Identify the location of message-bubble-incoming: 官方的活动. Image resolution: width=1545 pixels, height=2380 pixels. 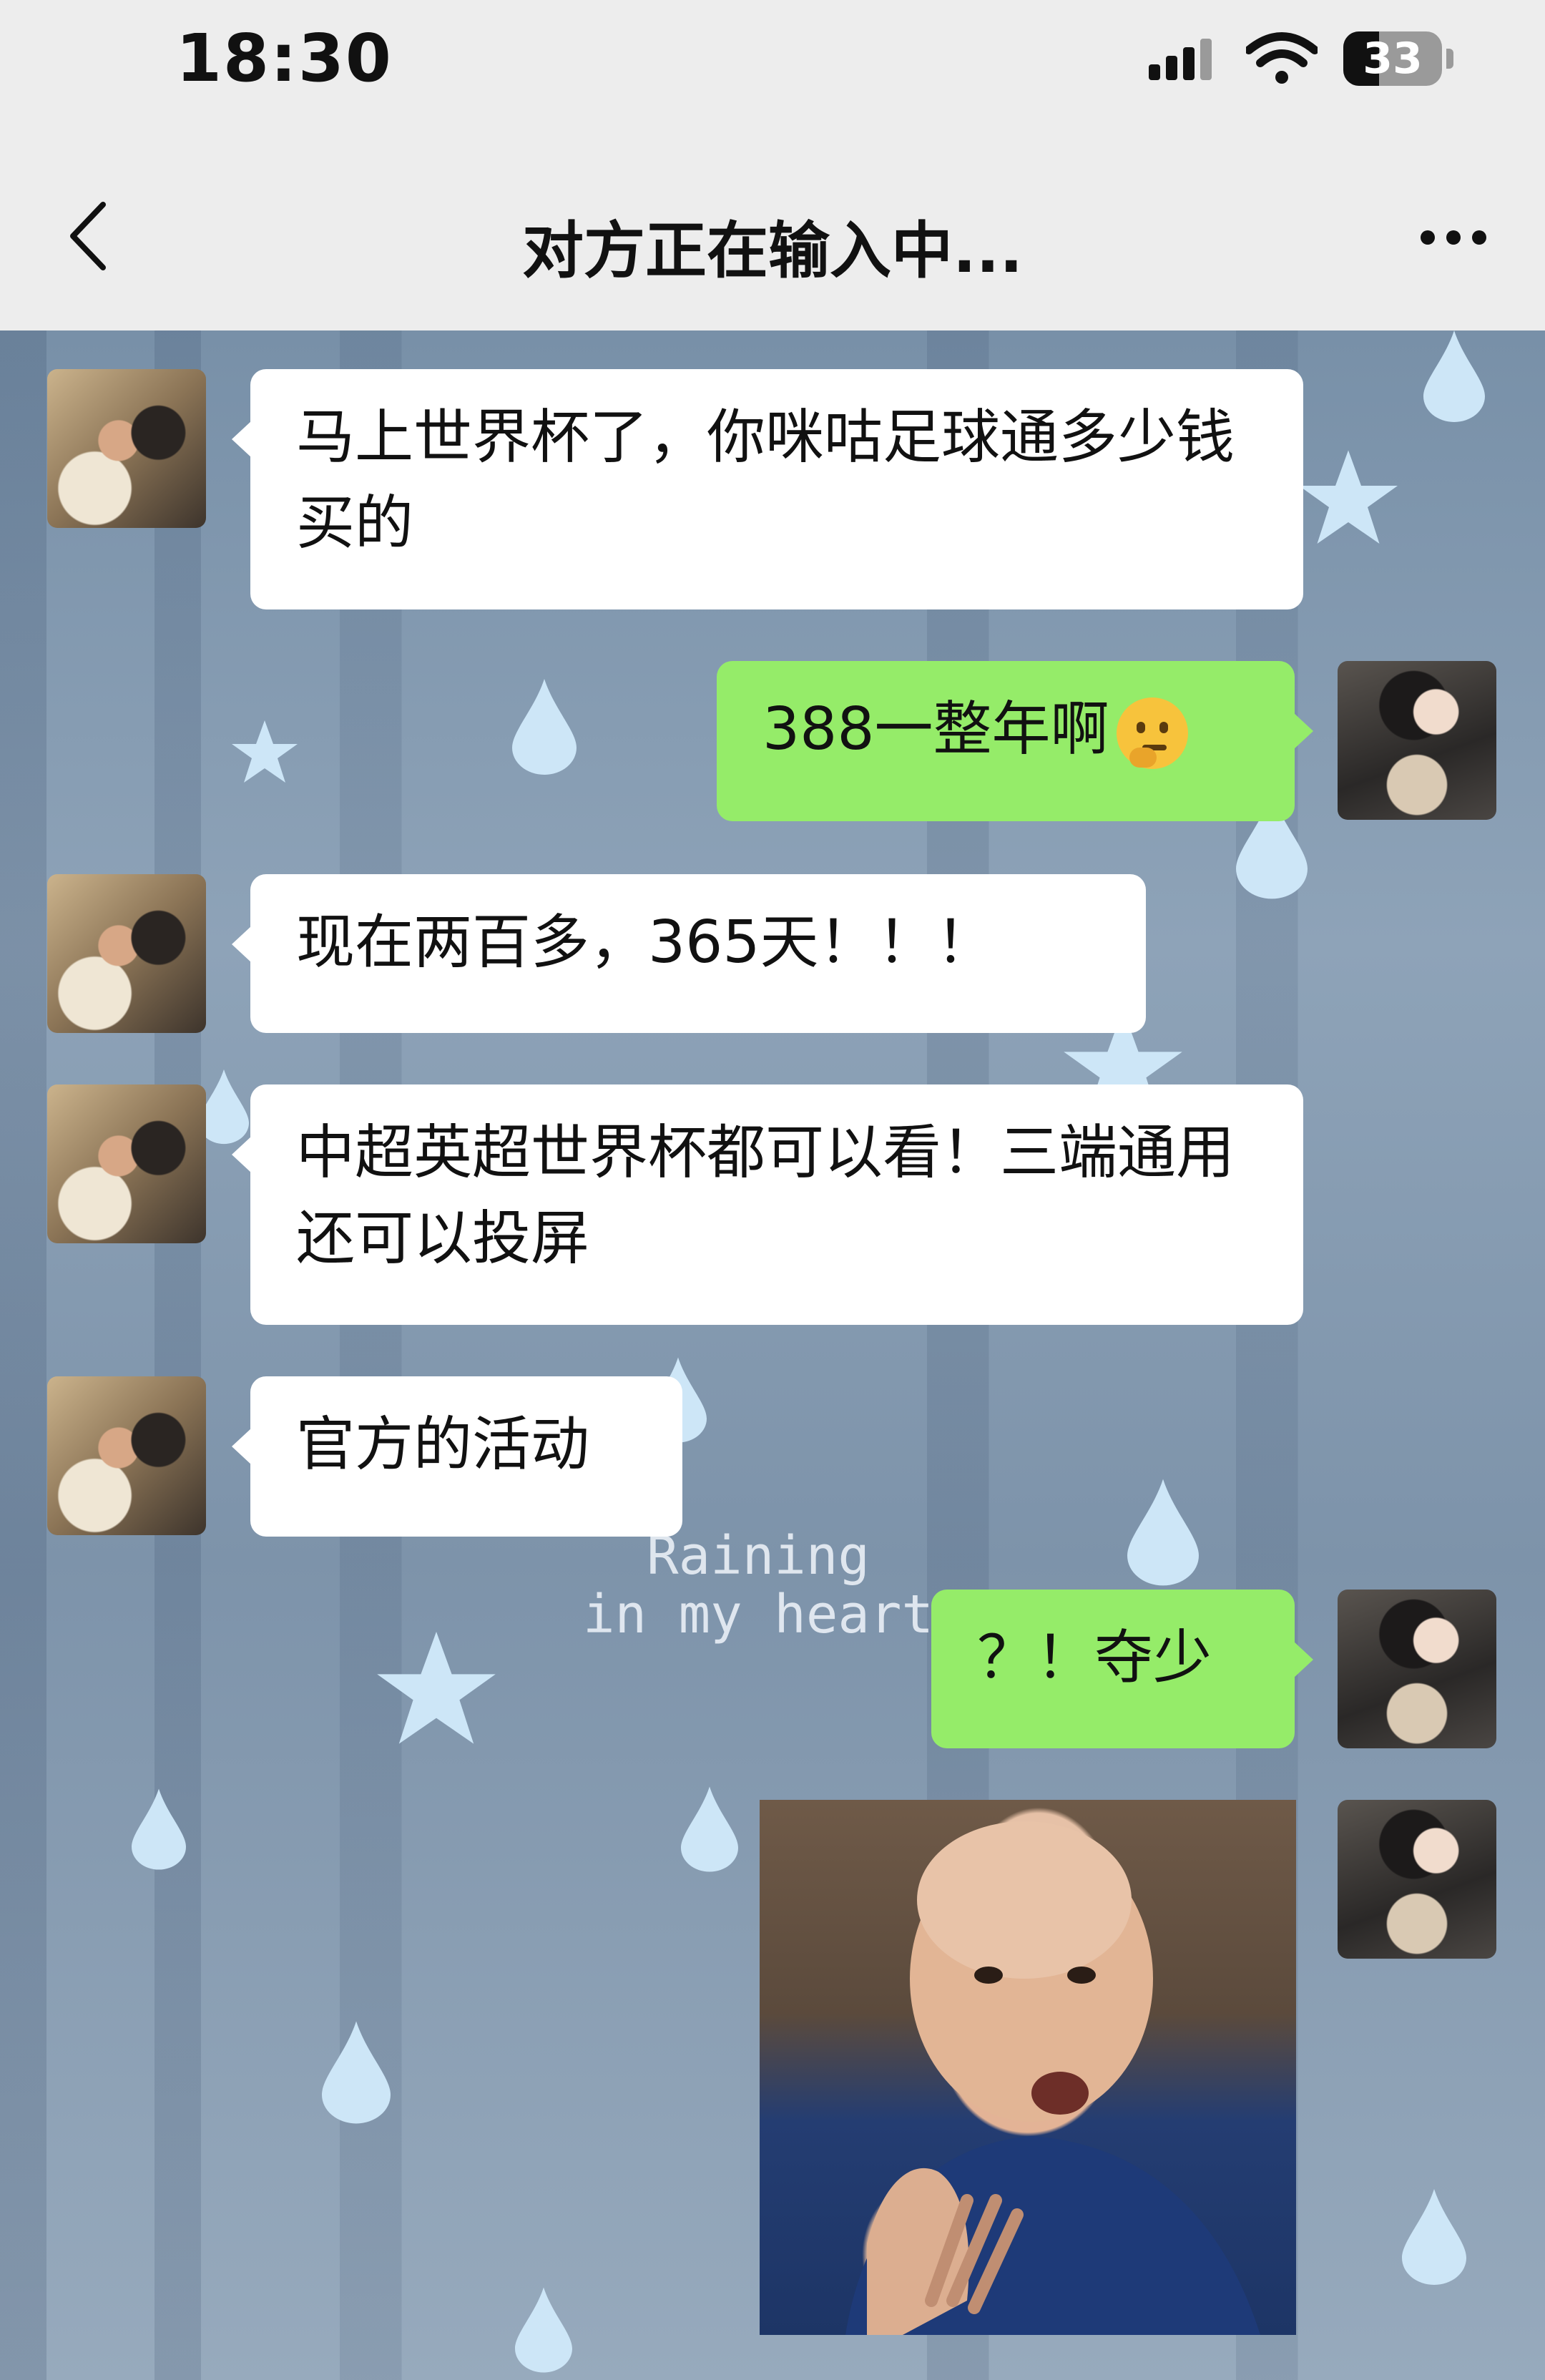
(457, 1456).